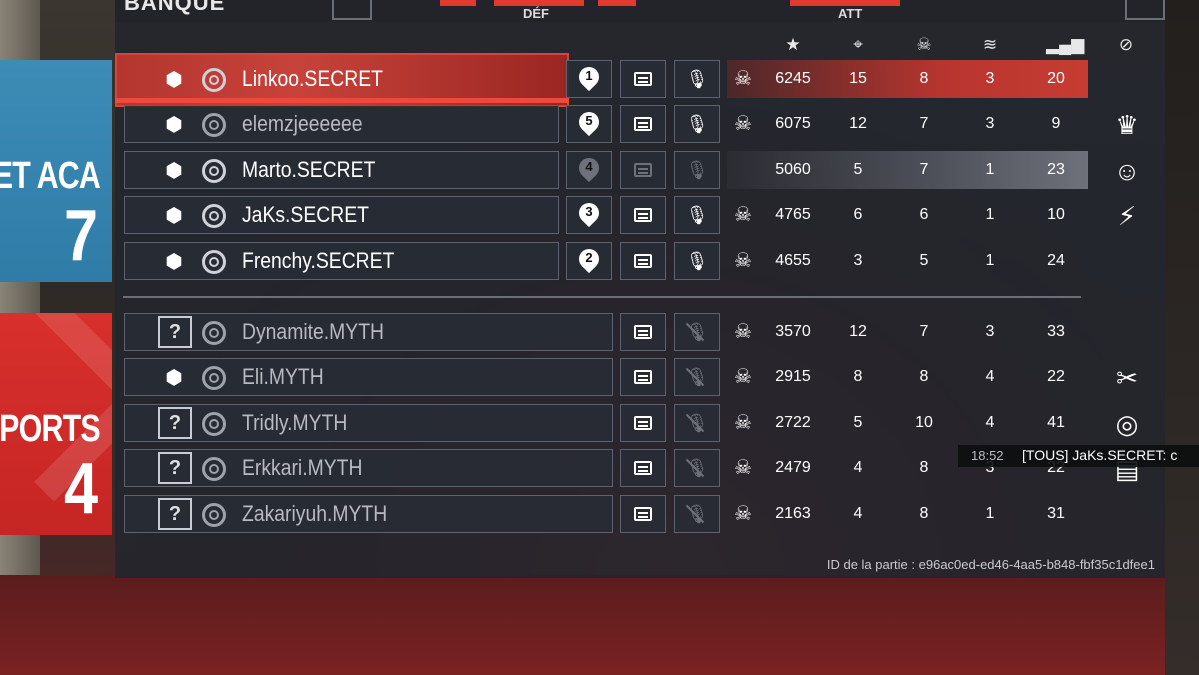 This screenshot has width=1199, height=675. I want to click on player-row: ⬢ Marto.SECRET 4 🎙 5060 5 7 1 23 ☺, so click(599, 171).